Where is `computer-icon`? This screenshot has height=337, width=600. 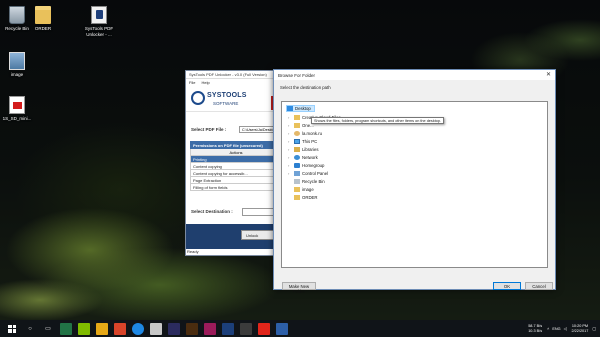
computer-icon is located at coordinates (297, 141).